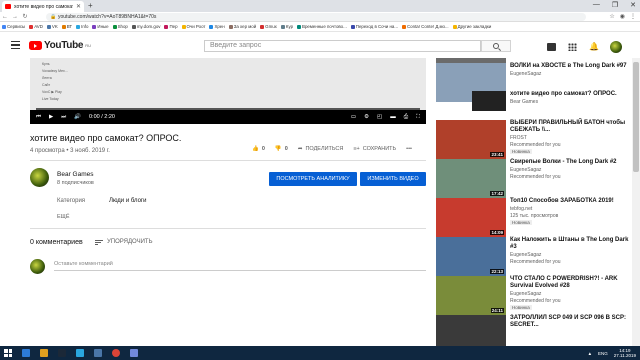 The image size is (640, 360). I want to click on url-field: 🔒 youtube.com/watch?v=AoT89BNHA1&t=70s, so click(316, 17).